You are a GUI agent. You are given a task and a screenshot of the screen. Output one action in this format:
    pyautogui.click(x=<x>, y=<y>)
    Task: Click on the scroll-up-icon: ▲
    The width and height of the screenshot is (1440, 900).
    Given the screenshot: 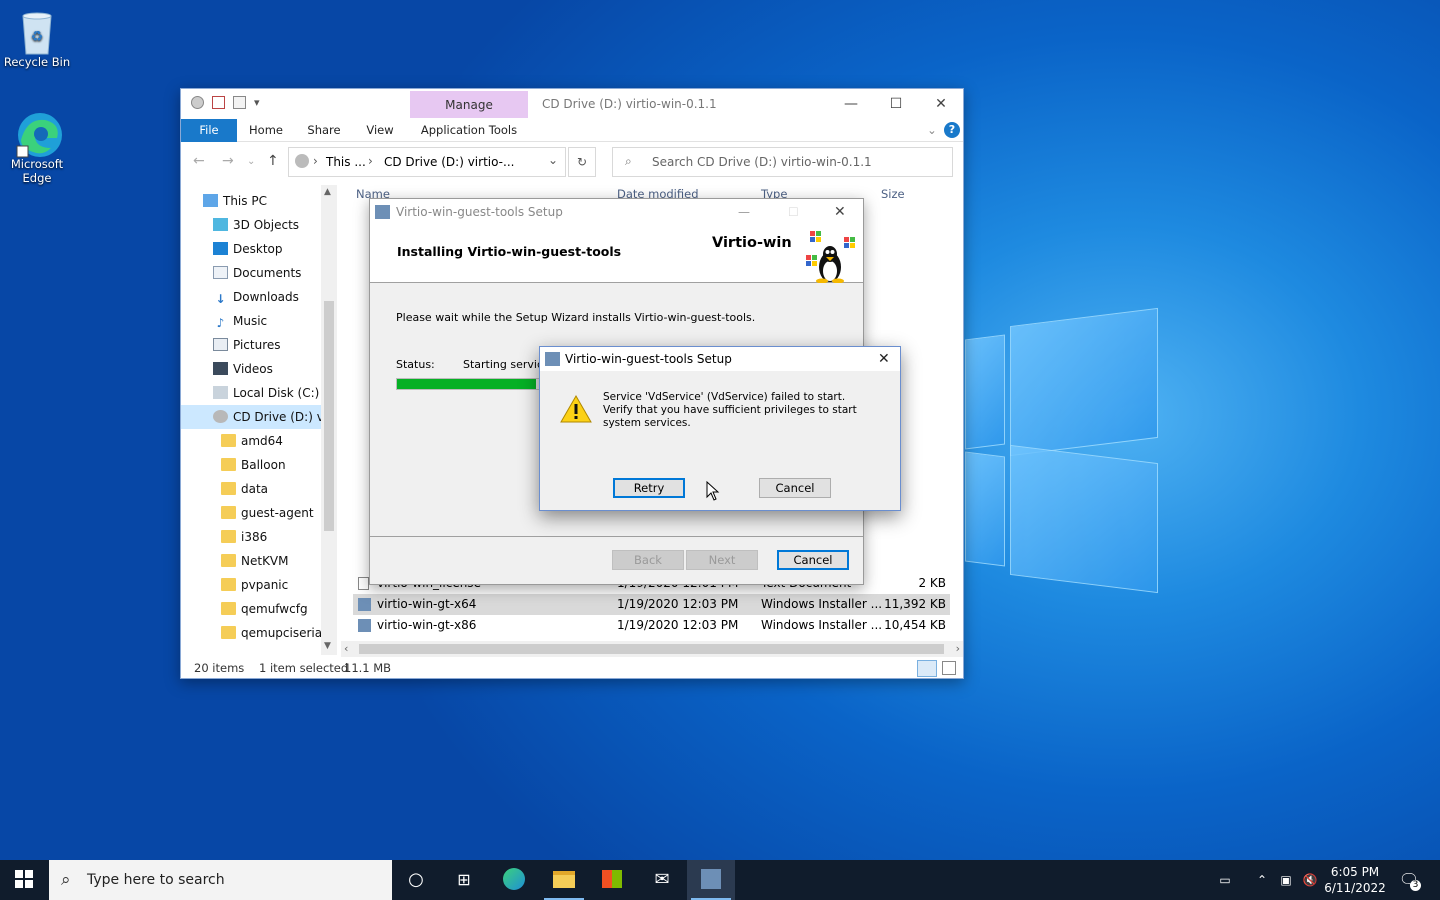 What is the action you would take?
    pyautogui.click(x=327, y=192)
    